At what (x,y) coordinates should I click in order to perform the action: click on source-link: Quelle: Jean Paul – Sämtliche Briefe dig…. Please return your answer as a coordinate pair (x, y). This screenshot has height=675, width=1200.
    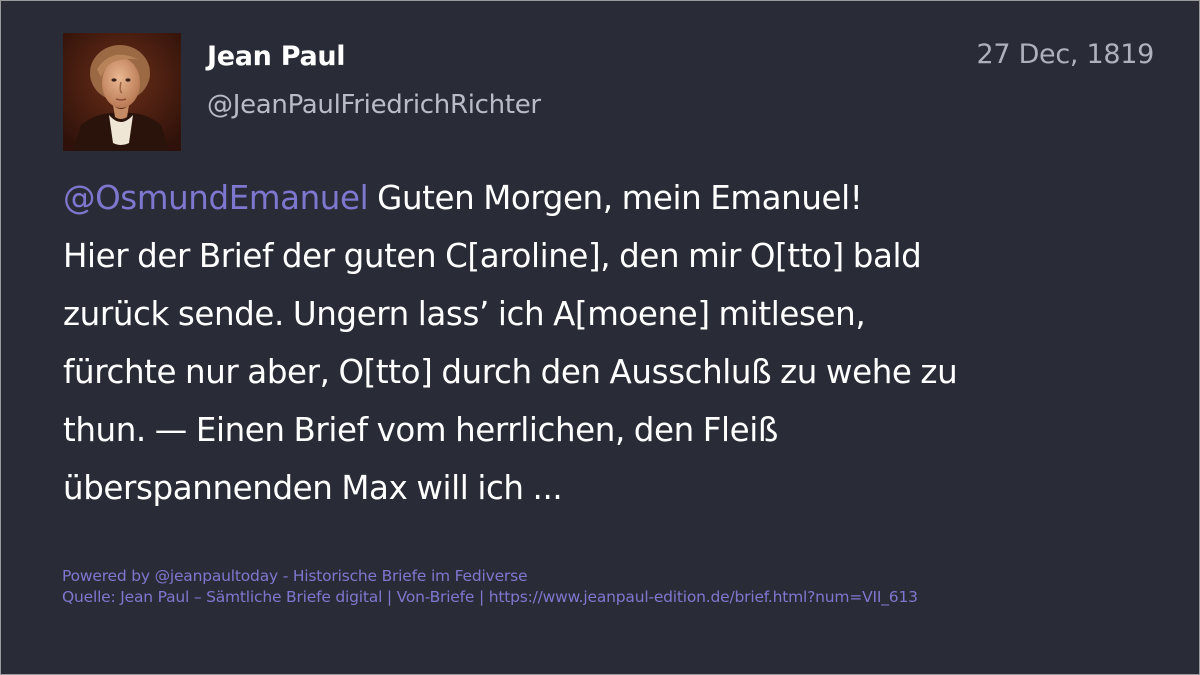
    Looking at the image, I should click on (490, 597).